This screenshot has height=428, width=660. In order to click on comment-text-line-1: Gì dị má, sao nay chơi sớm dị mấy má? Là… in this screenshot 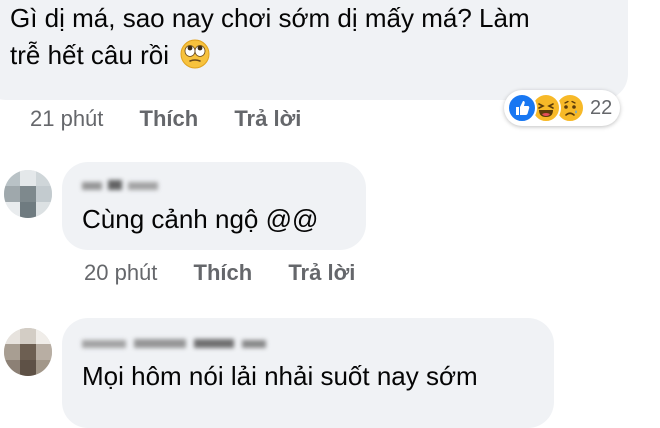, I will do `click(270, 18)`.